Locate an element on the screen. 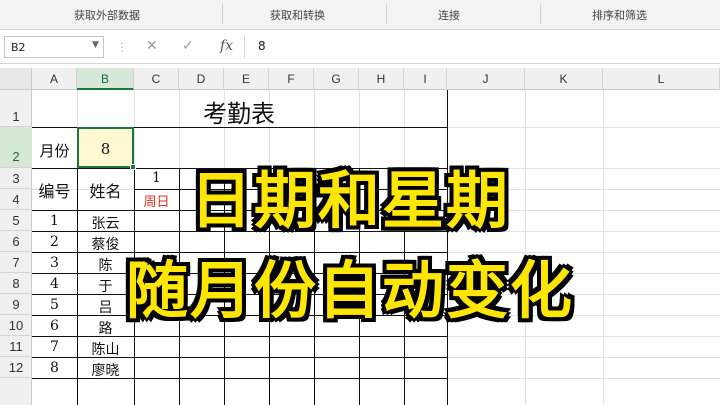 The image size is (720, 405). overlay-caption-line2: 随月份自动变化 is located at coordinates (350, 290).